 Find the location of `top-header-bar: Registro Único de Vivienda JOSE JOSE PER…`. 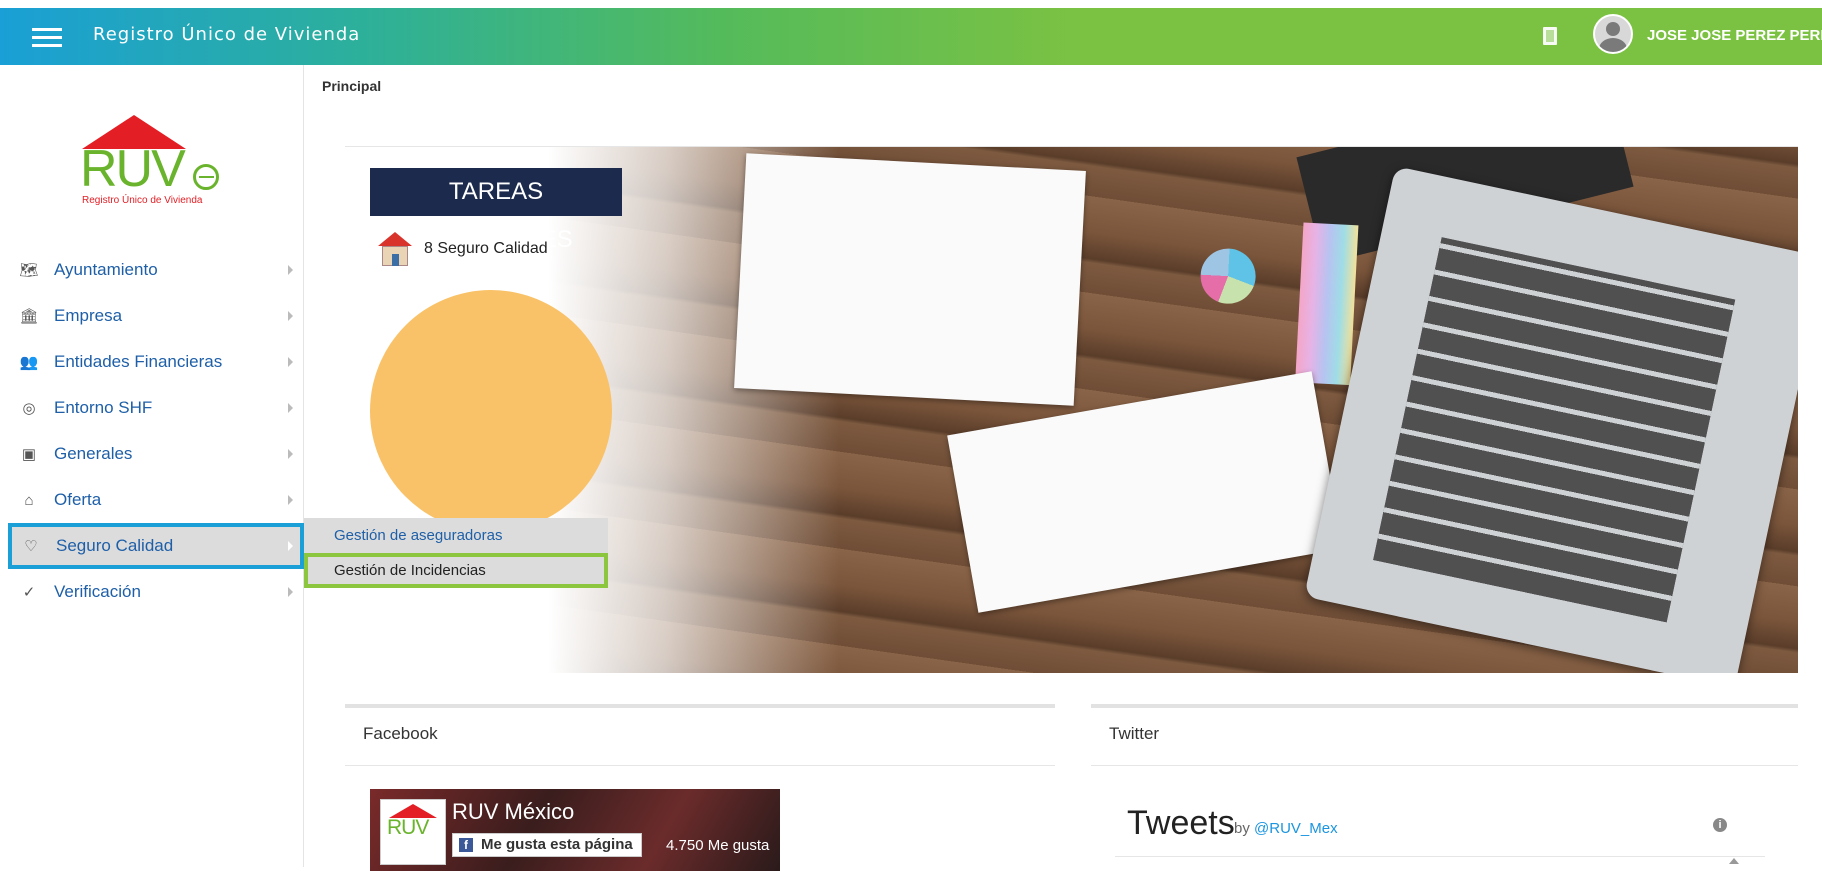

top-header-bar: Registro Único de Vivienda JOSE JOSE PER… is located at coordinates (911, 36).